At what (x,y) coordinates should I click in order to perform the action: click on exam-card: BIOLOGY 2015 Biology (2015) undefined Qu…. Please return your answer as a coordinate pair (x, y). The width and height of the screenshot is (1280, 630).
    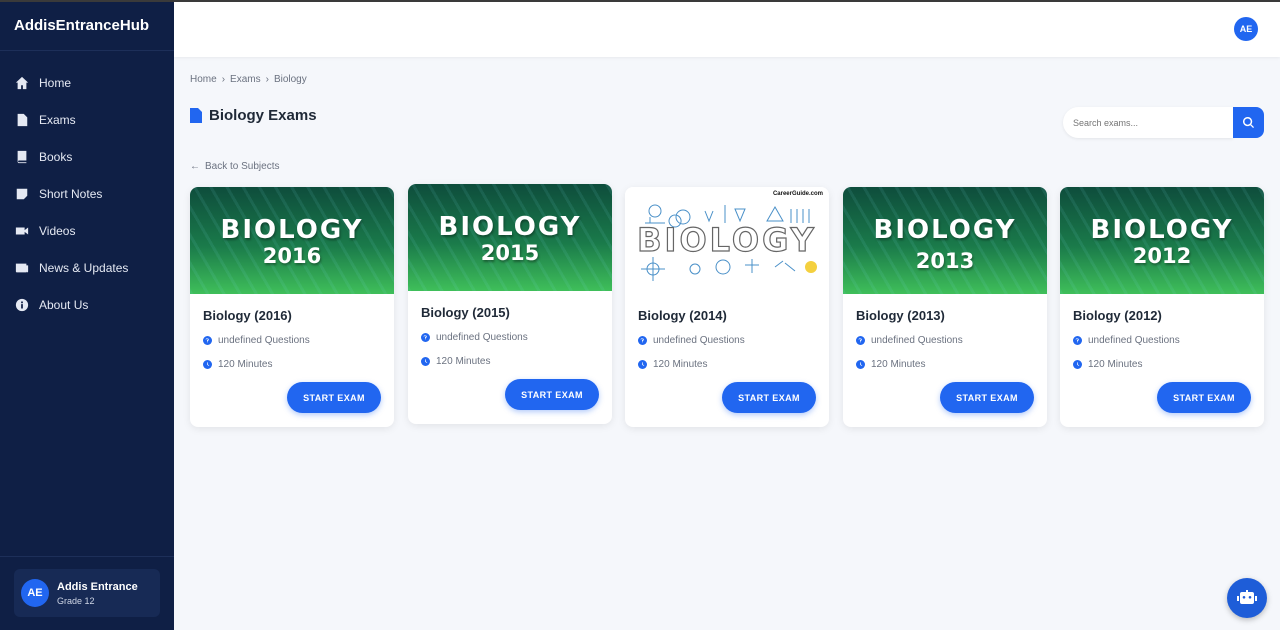
    Looking at the image, I should click on (510, 304).